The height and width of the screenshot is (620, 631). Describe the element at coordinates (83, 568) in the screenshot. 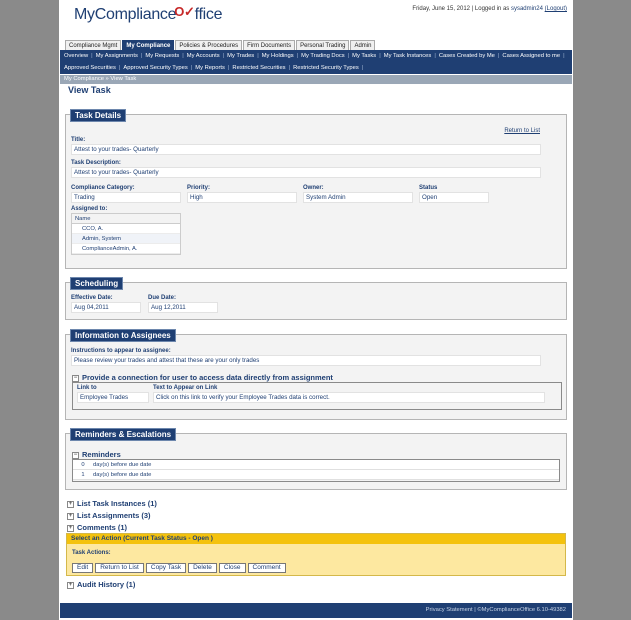

I see `edit-button: Edit` at that location.